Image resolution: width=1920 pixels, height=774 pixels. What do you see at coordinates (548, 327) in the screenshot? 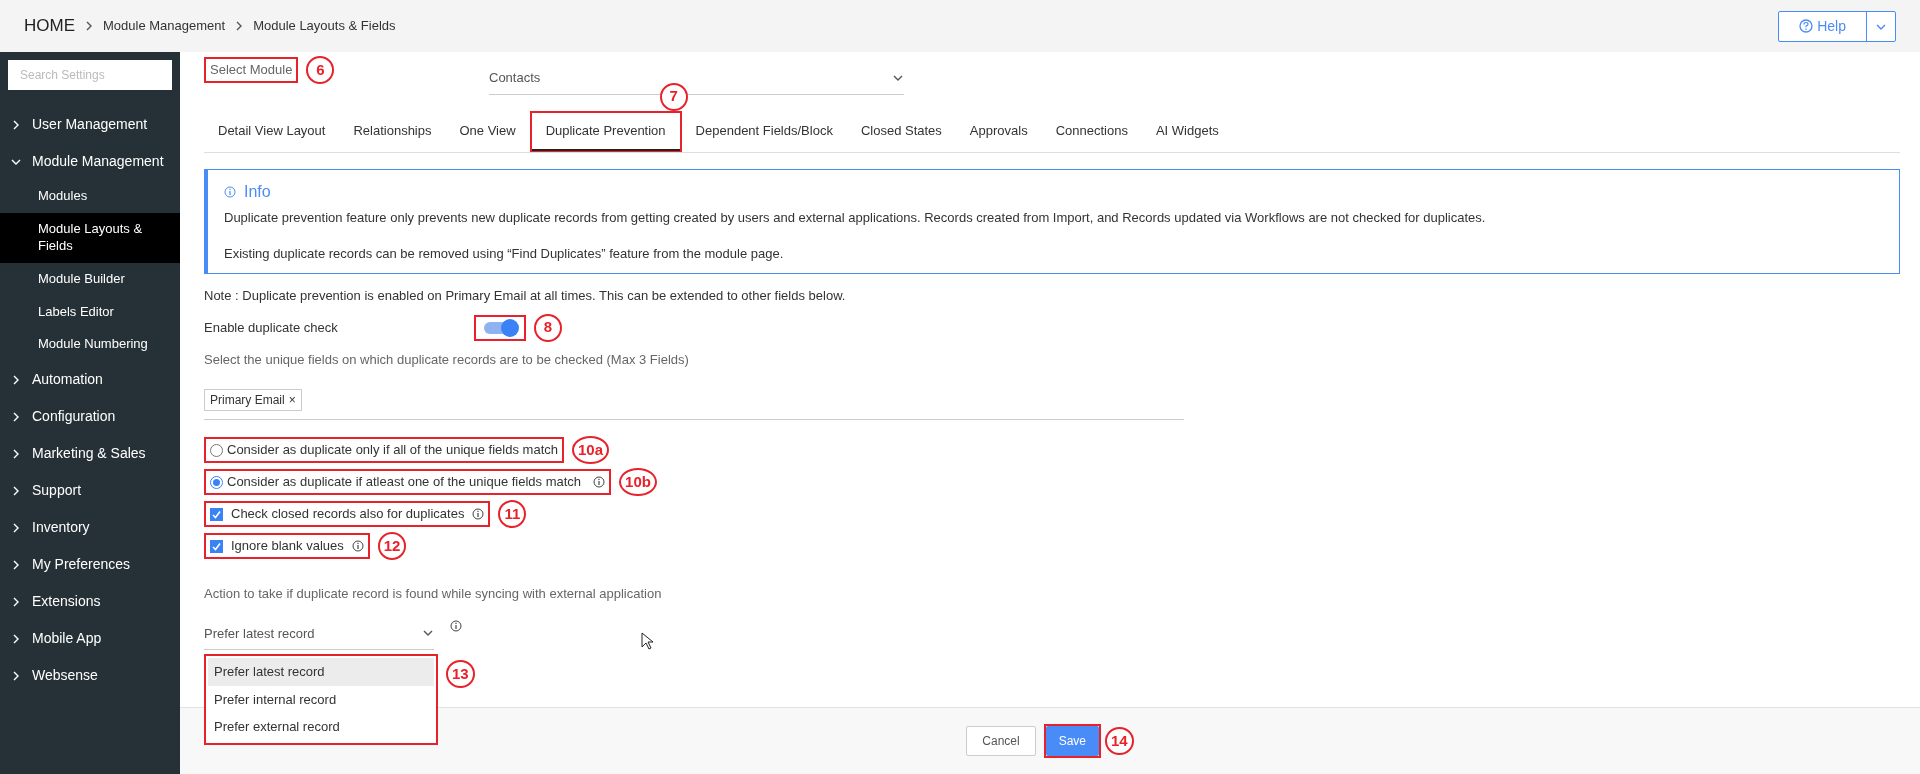
I see `callout-number: 8` at bounding box center [548, 327].